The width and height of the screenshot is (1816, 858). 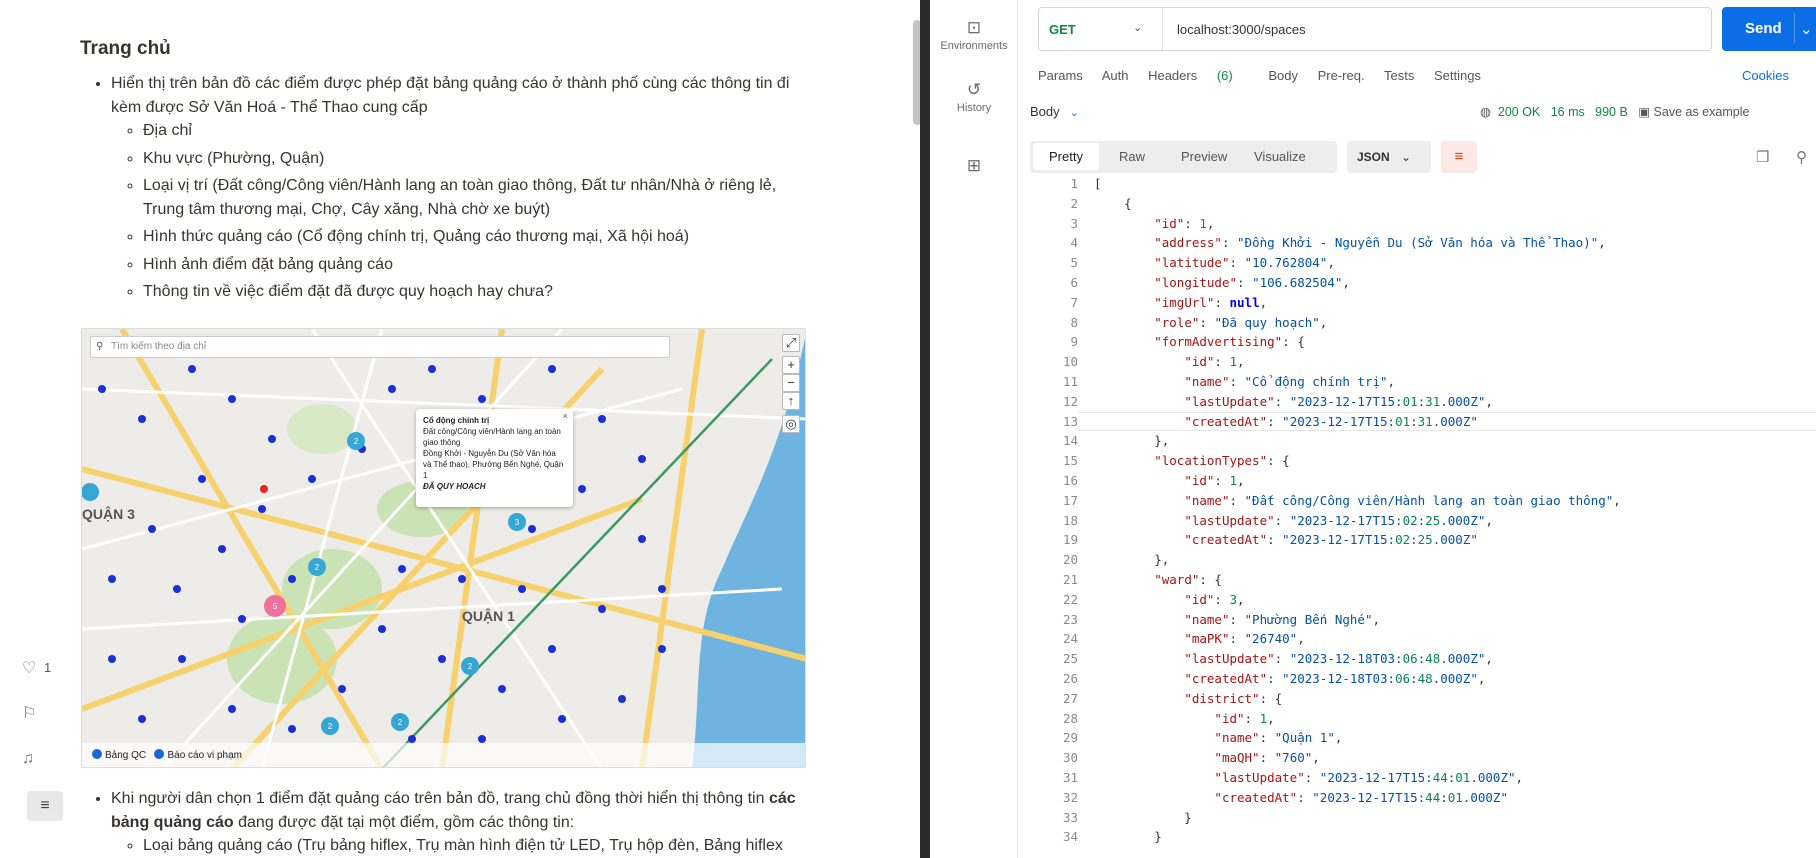 What do you see at coordinates (1070, 639) in the screenshot?
I see `line-number: 24` at bounding box center [1070, 639].